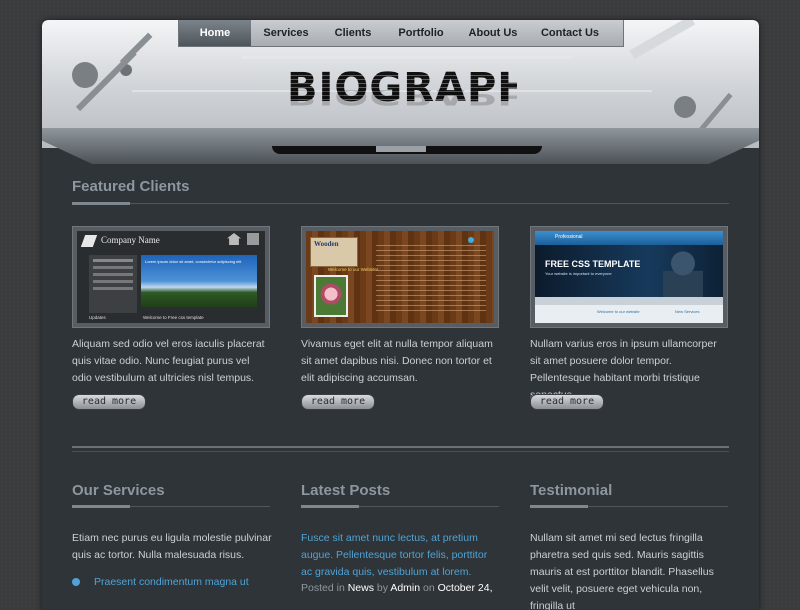  Describe the element at coordinates (431, 280) in the screenshot. I see `thumb2-text-block` at that location.